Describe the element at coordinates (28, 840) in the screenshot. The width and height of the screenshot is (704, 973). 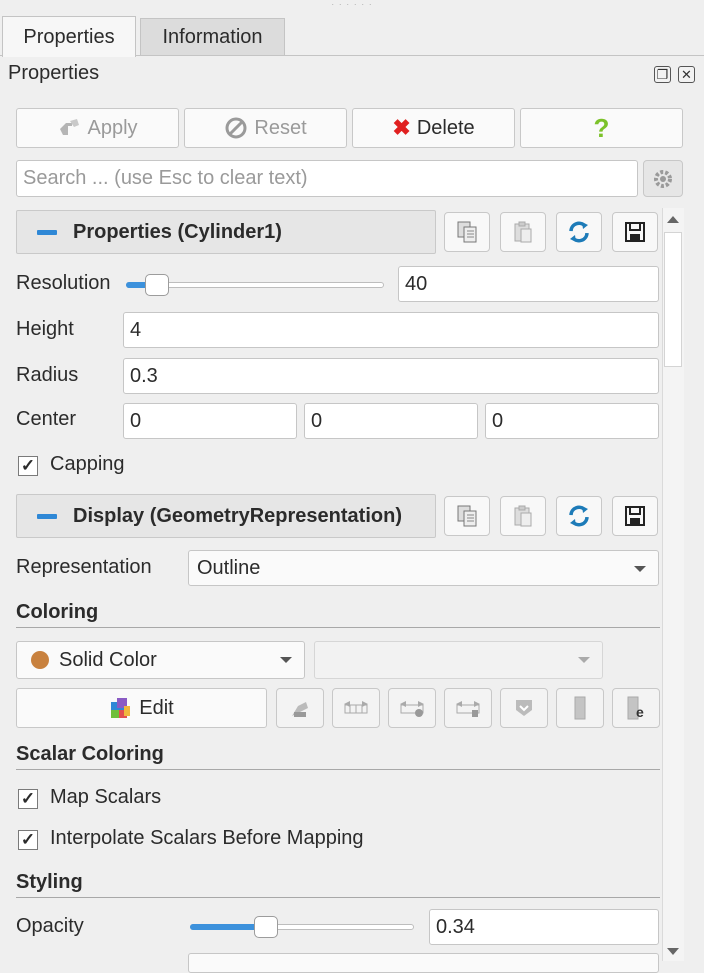
I see `interpolate-scalars-checkbox: ✓` at that location.